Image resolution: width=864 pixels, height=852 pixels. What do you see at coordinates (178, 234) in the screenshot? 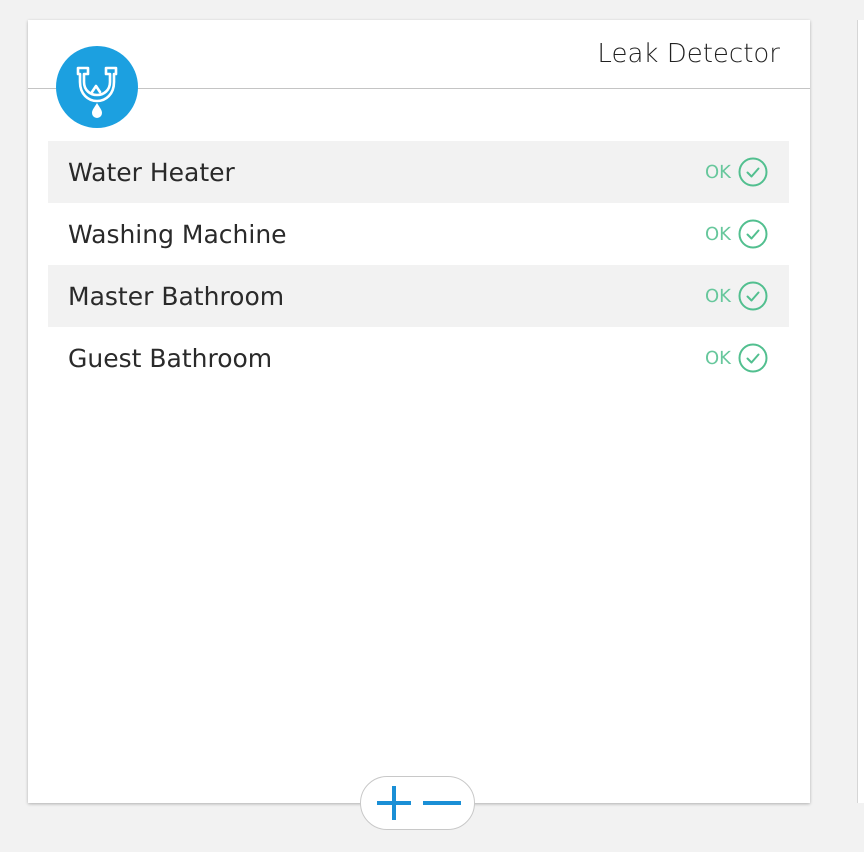
I see `sensor-name: Washing Machine` at bounding box center [178, 234].